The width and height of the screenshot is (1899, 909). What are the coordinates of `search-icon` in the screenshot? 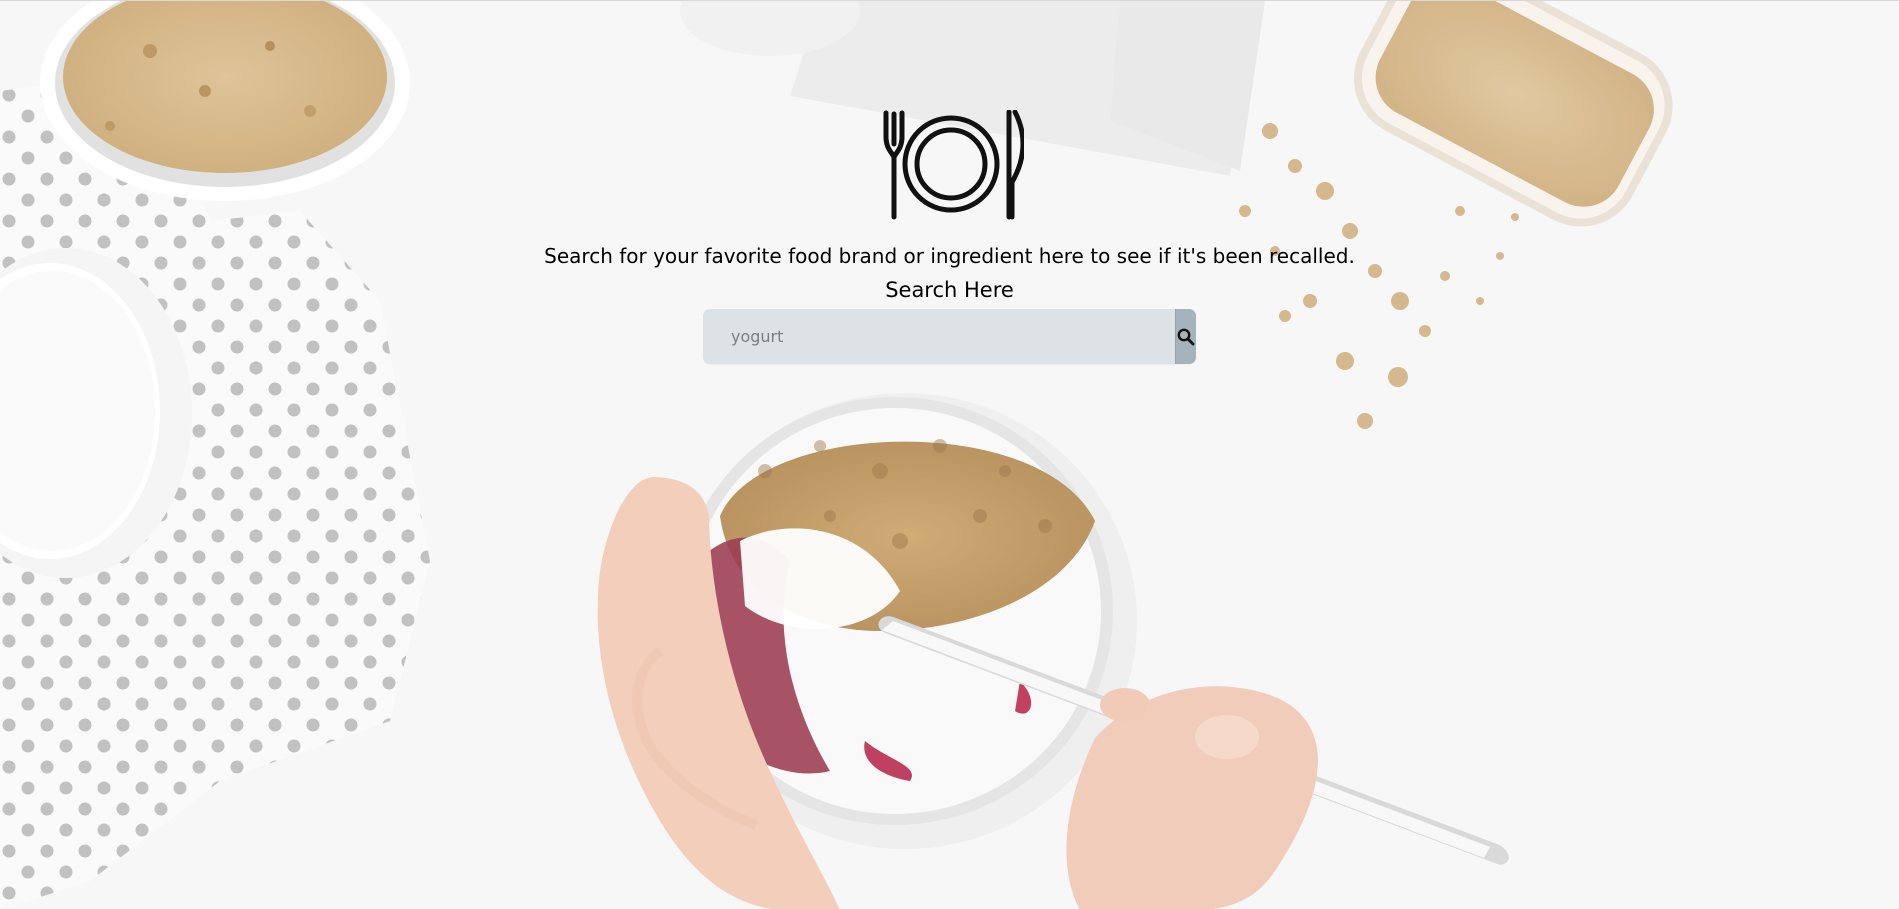 It's located at (1186, 337).